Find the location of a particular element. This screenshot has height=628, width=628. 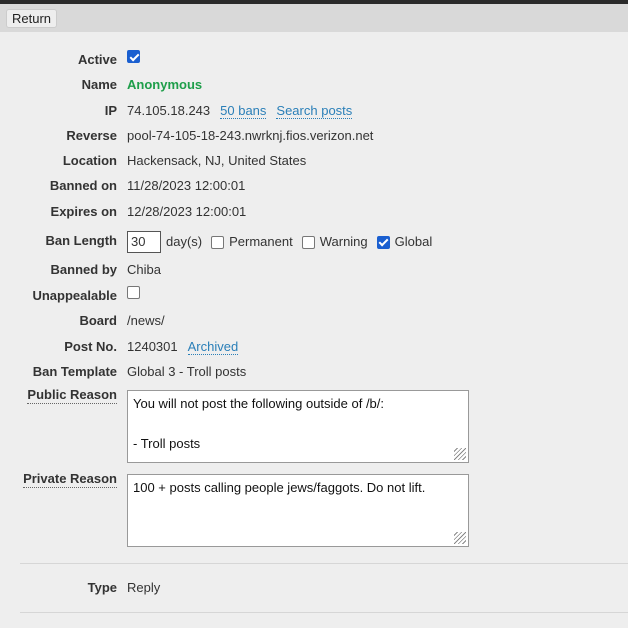

ban-length-unit: day(s) is located at coordinates (184, 241).